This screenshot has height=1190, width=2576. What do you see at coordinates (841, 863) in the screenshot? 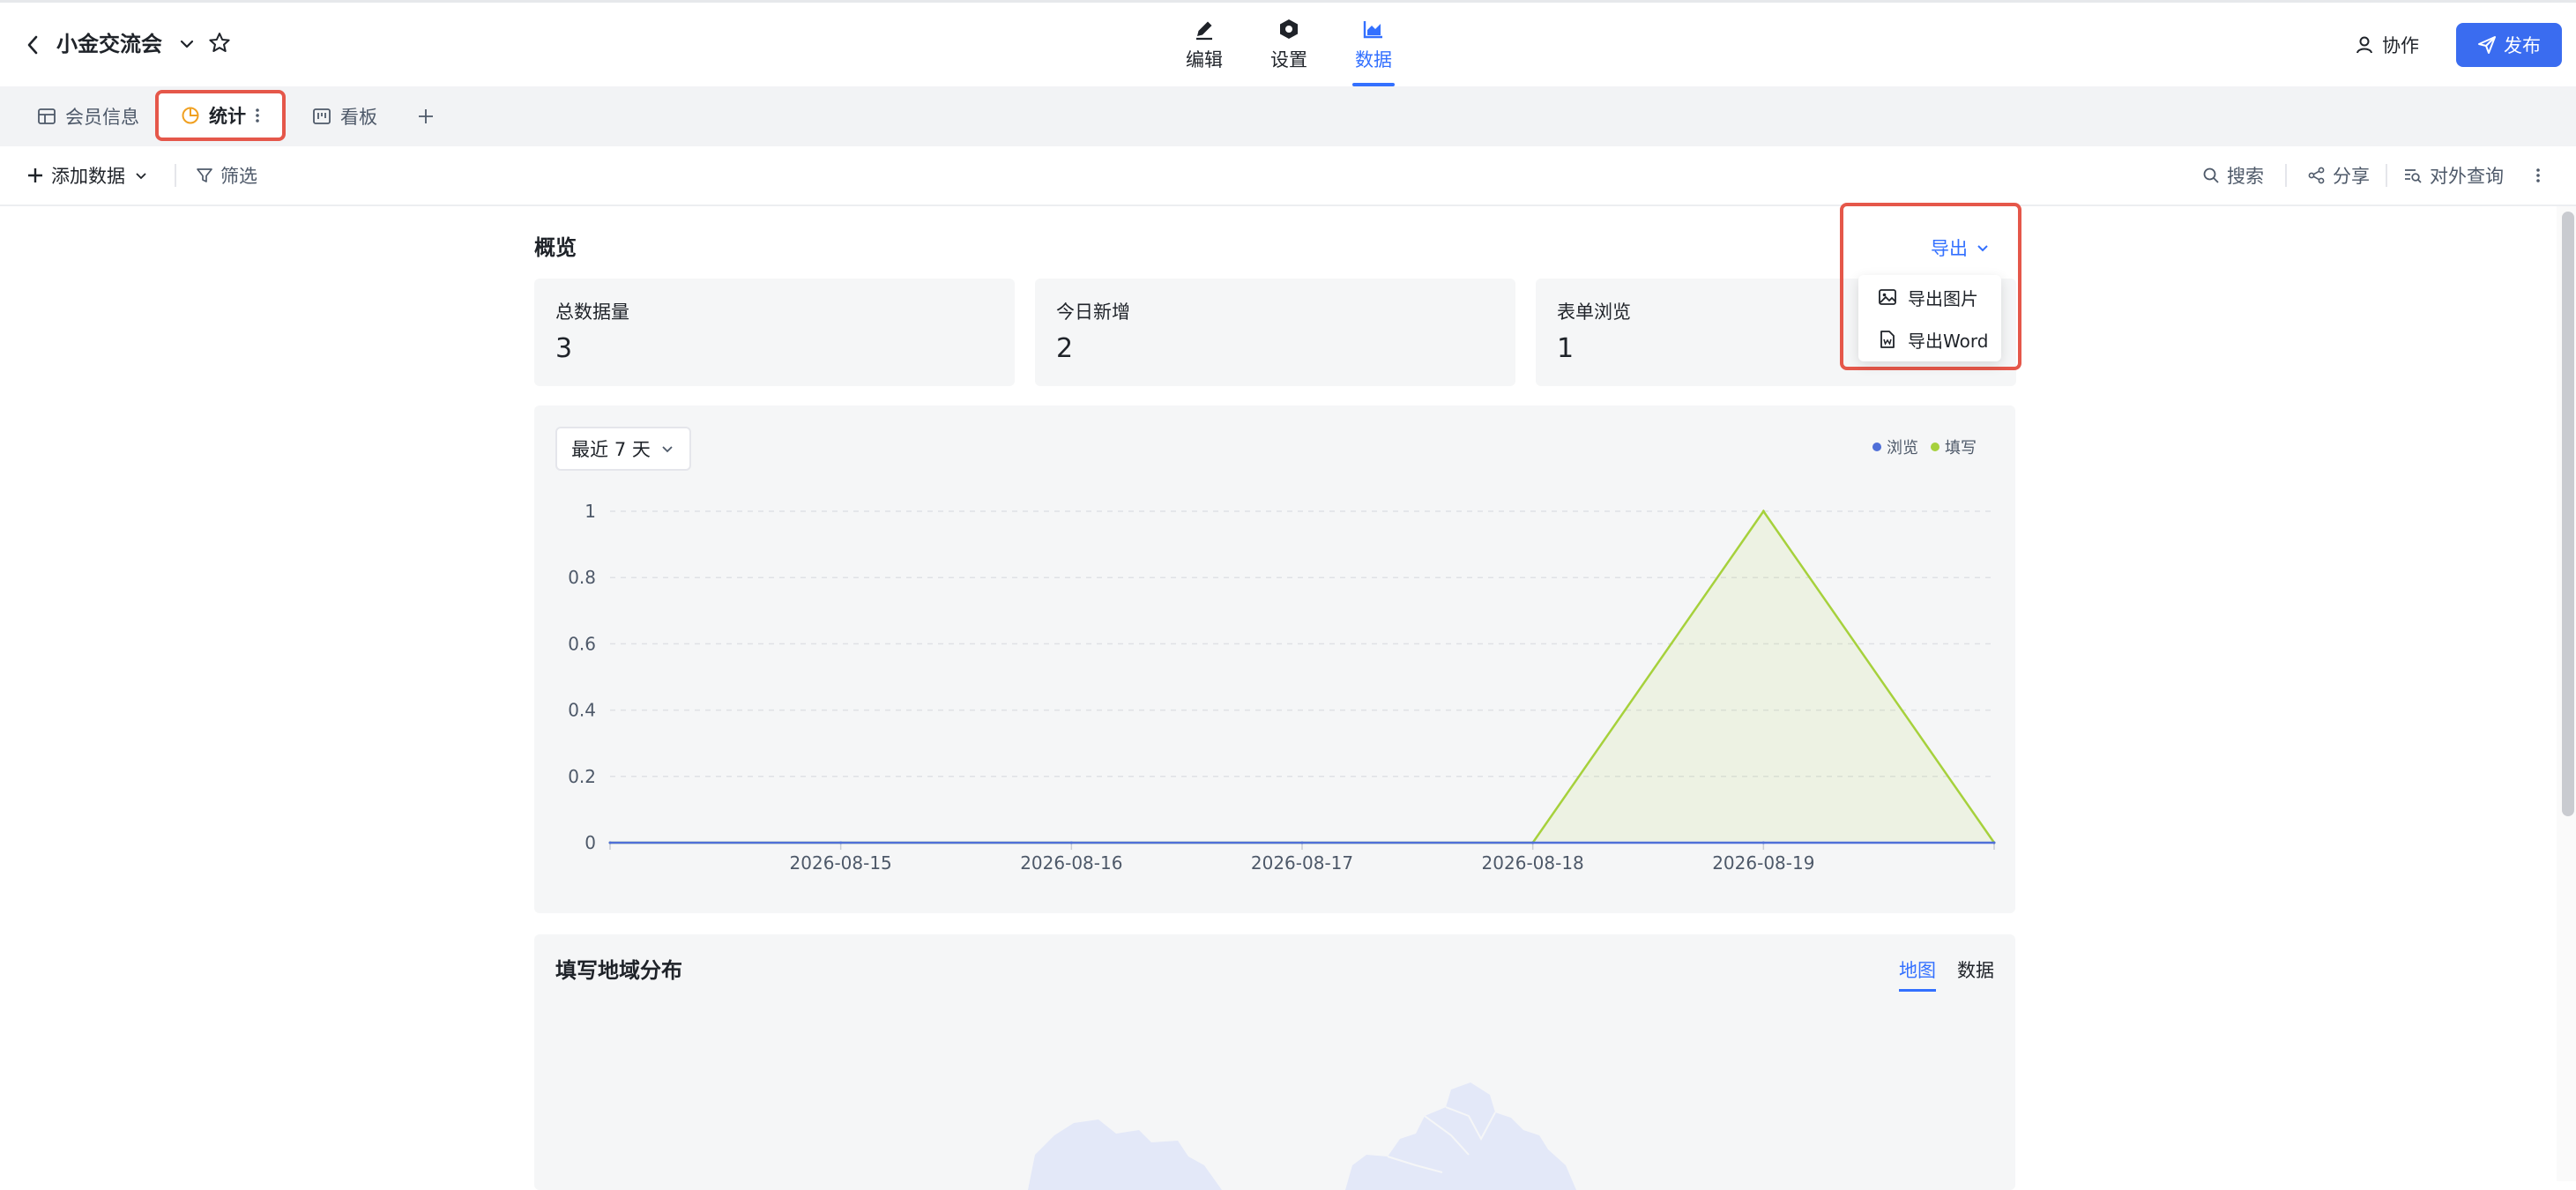
I see `x-tick-label: 2026-08-15` at bounding box center [841, 863].